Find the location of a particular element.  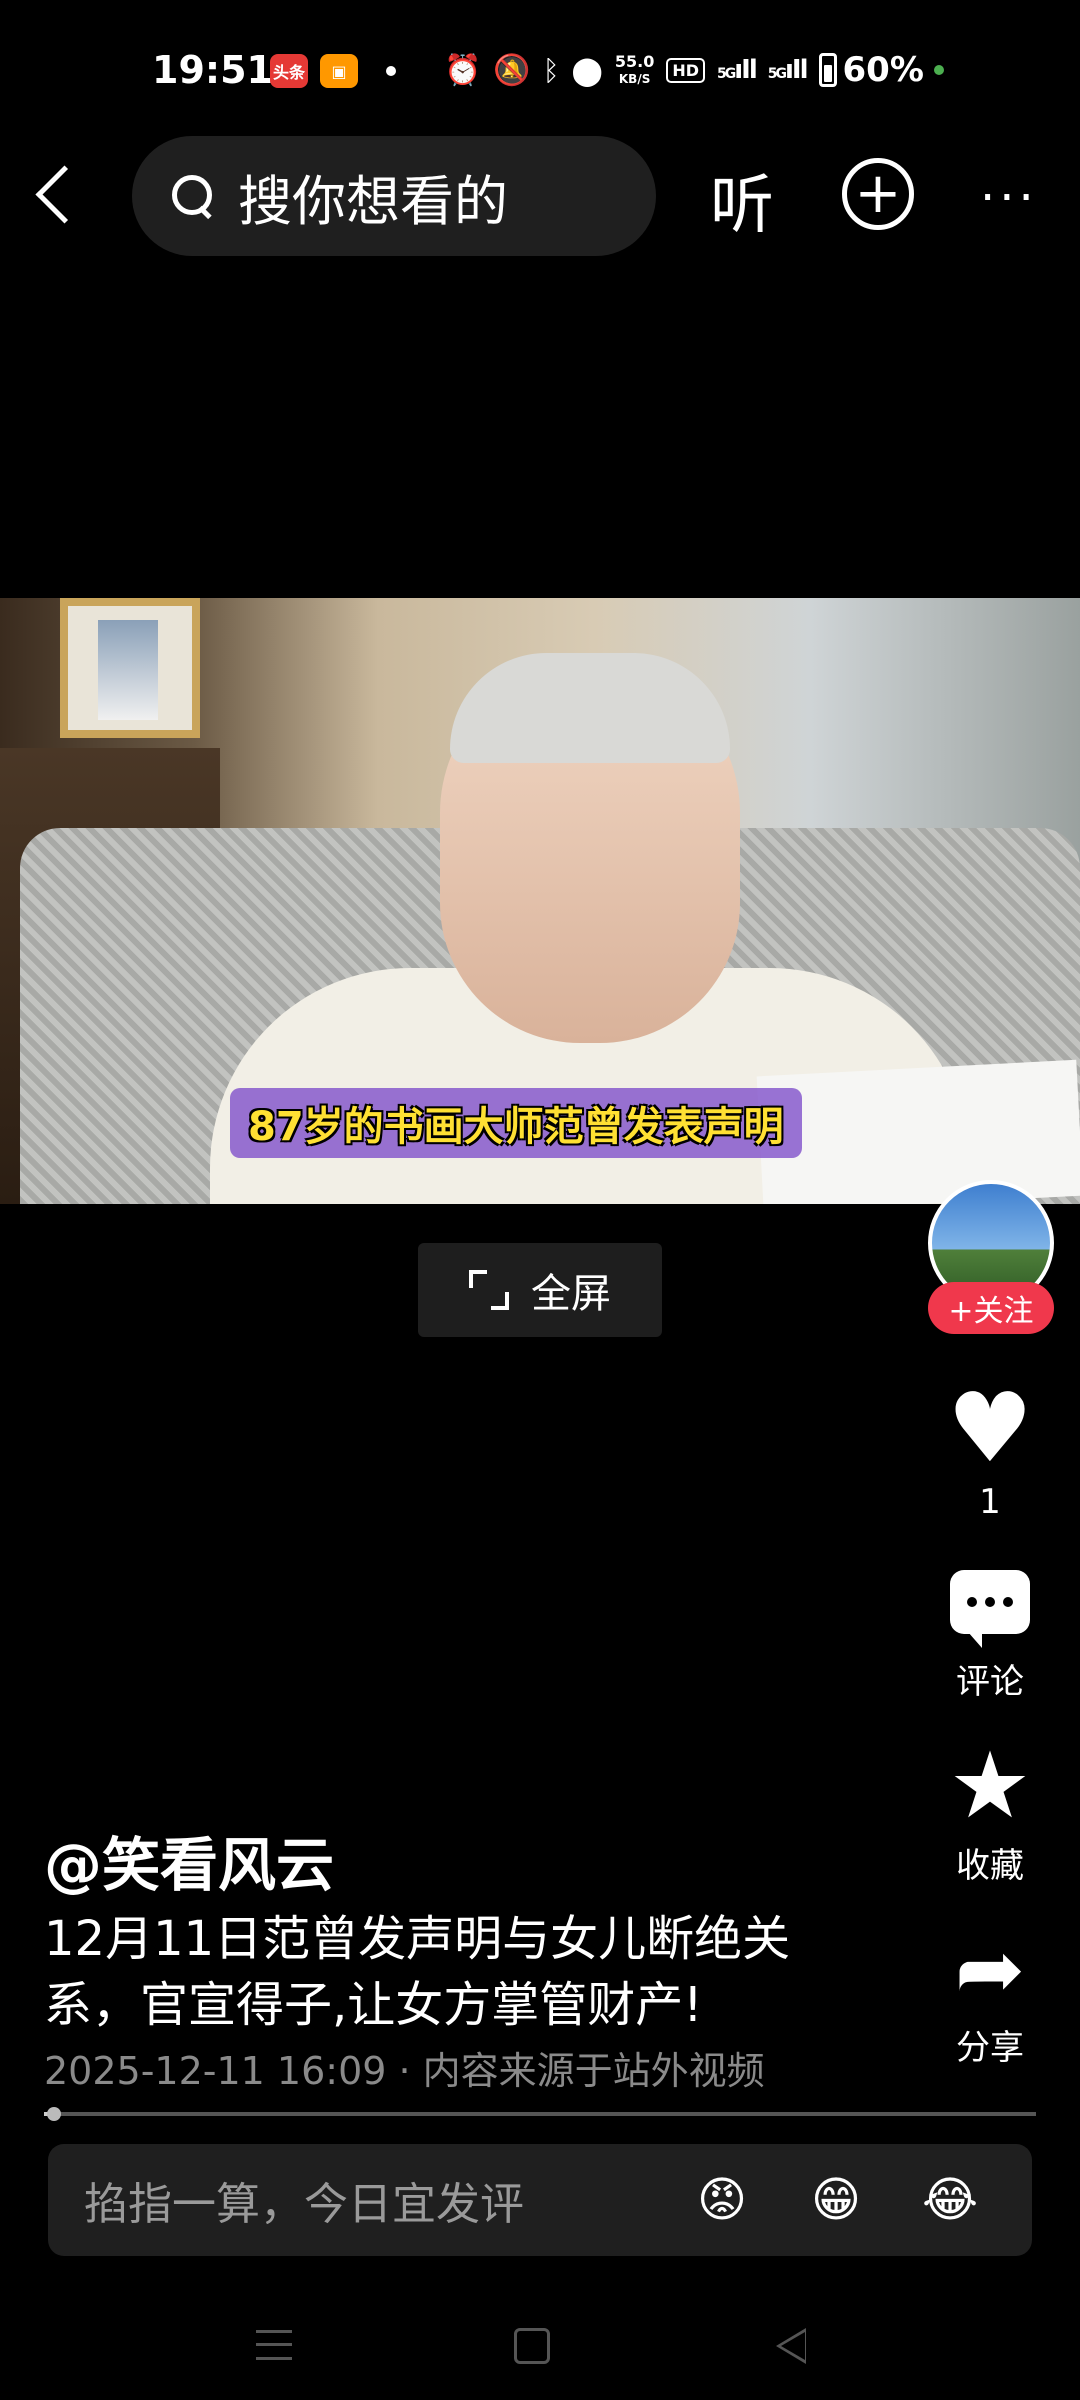

battery-percent: 60% is located at coordinates (883, 70).